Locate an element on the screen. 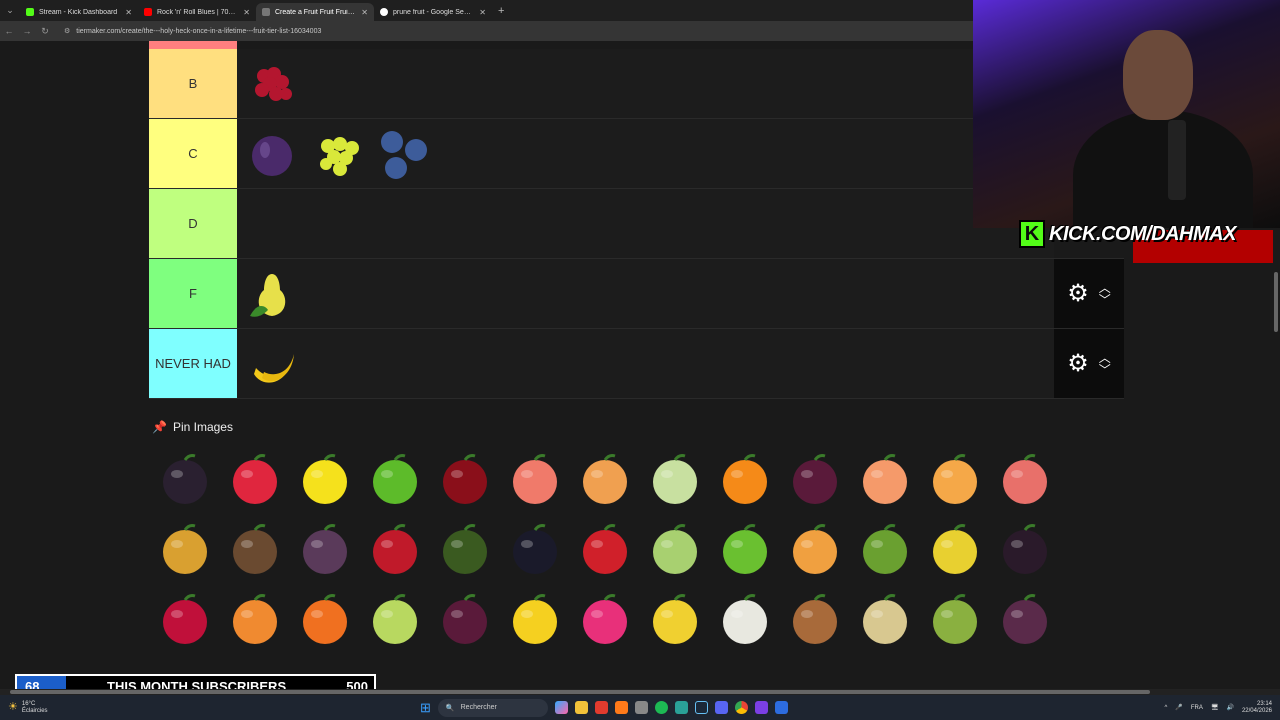 Image resolution: width=1280 pixels, height=720 pixels. app-purple-icon is located at coordinates (761, 707).